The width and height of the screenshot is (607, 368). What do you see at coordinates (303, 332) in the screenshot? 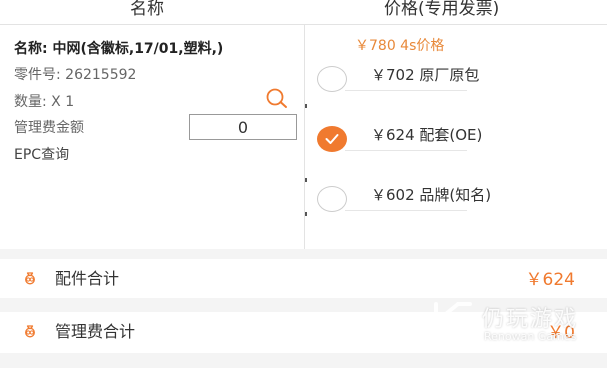
I see `management-fee-total-row: 管理费合计 ￥0` at bounding box center [303, 332].